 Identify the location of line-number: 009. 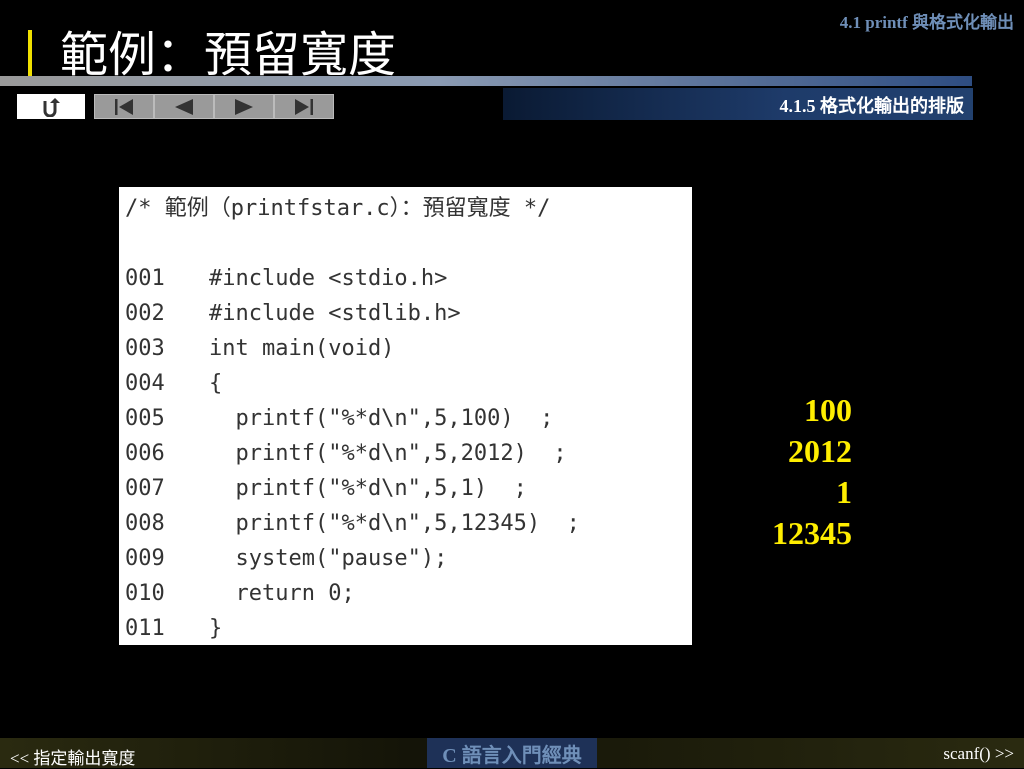
(145, 558).